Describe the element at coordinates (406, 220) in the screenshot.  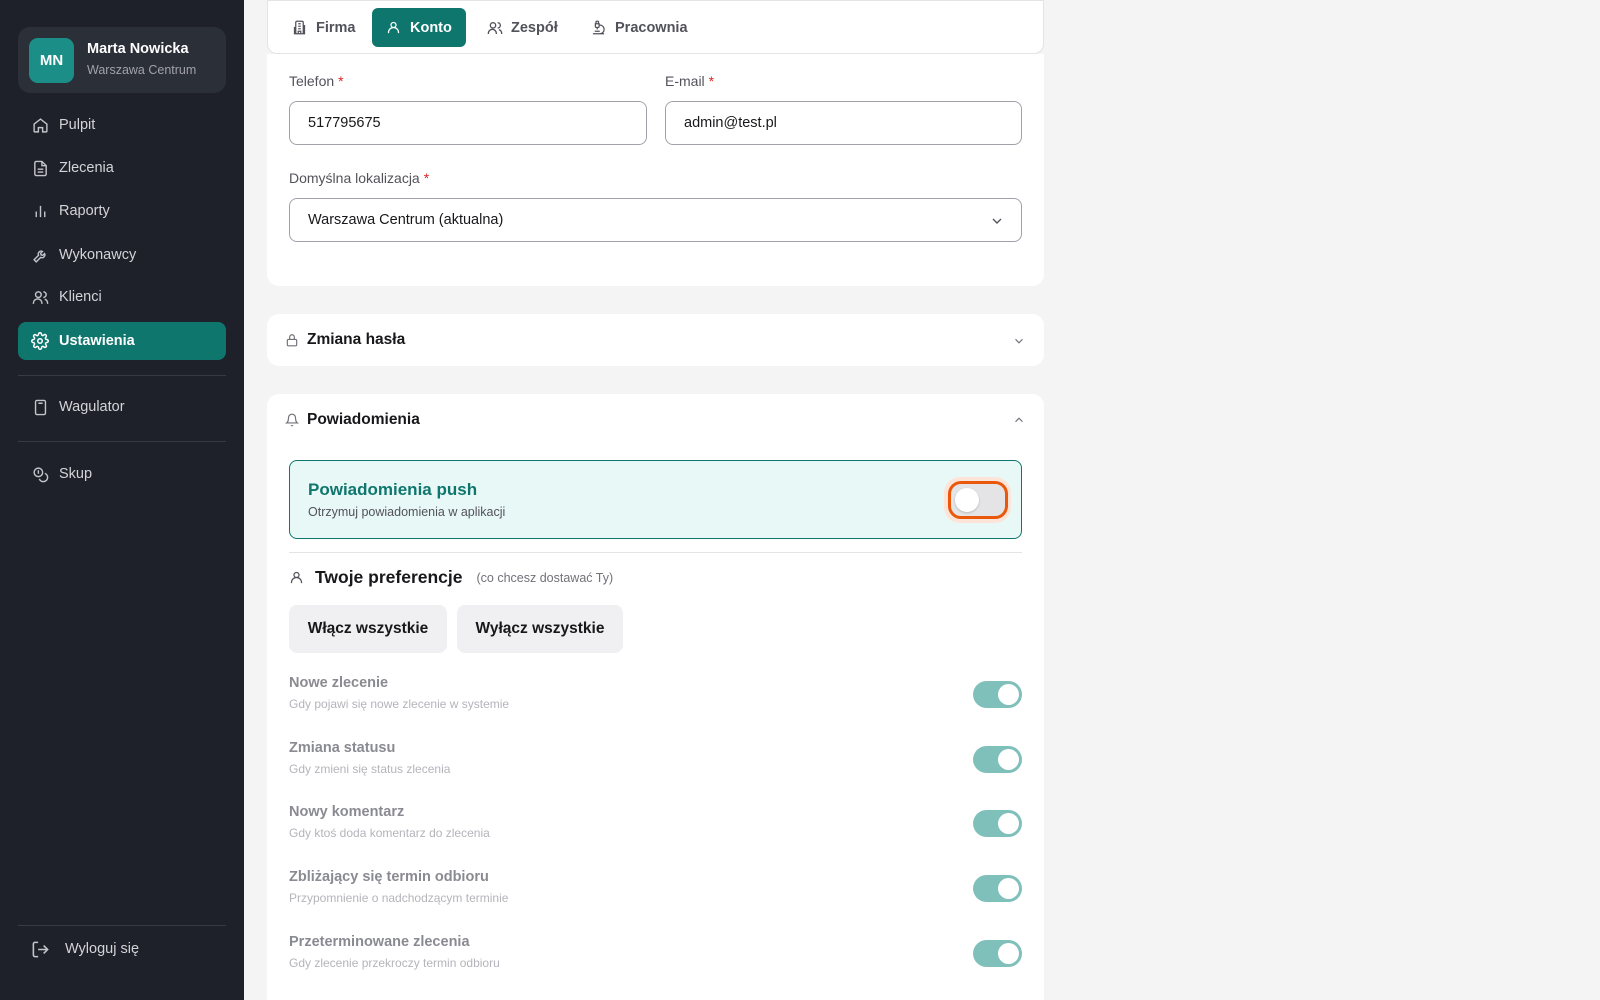
I see `location-value: Warszawa Centrum (aktualna)` at that location.